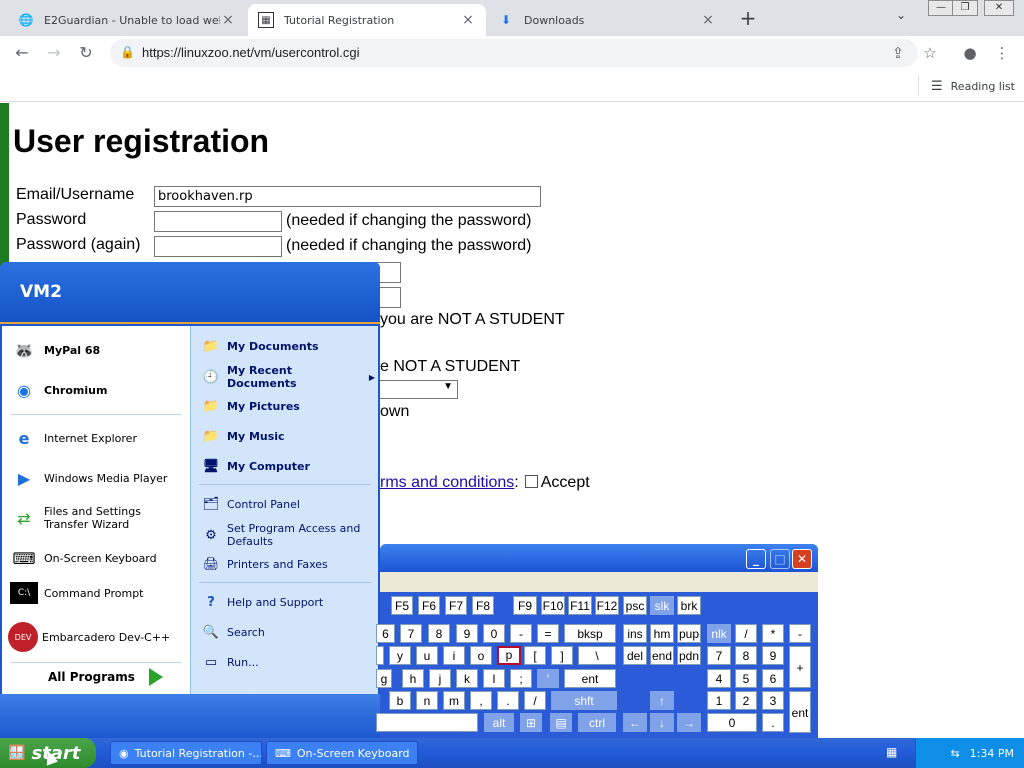 This screenshot has width=1024, height=768. I want to click on key: l, so click(494, 678).